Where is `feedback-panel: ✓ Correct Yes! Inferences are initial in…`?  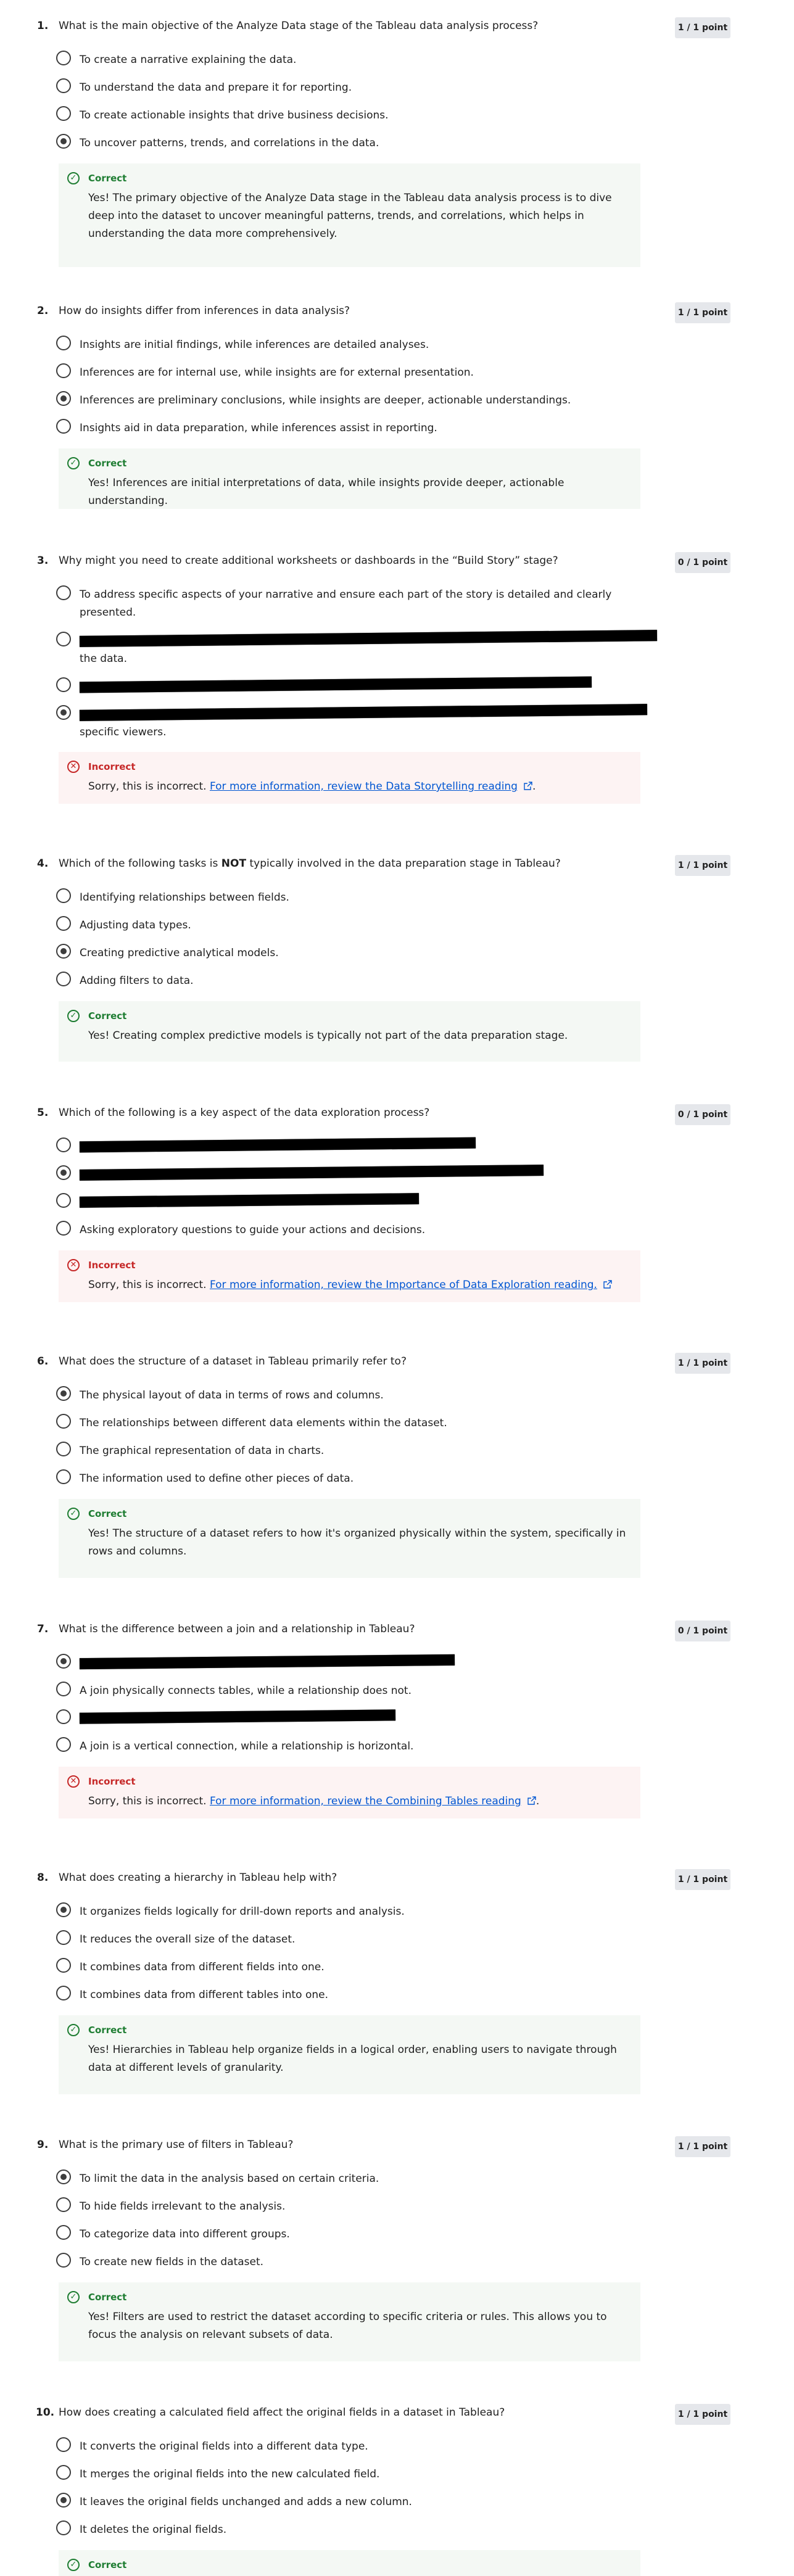 feedback-panel: ✓ Correct Yes! Inferences are initial in… is located at coordinates (349, 478).